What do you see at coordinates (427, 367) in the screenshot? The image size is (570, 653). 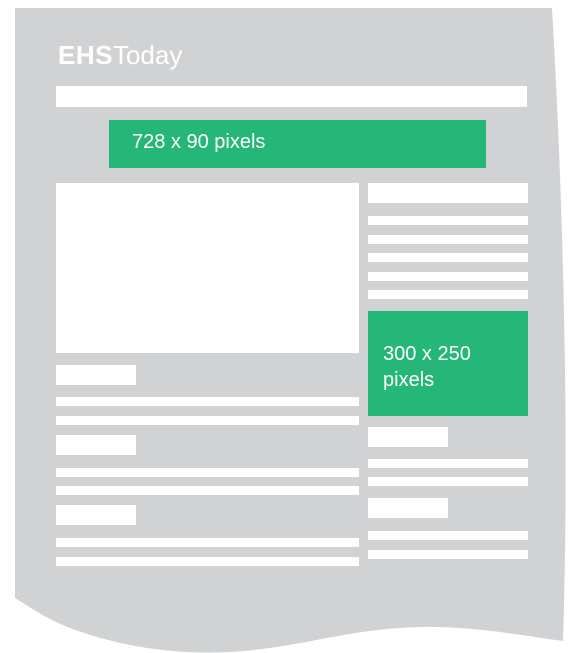 I see `rectangle-ad-label: 300 x 250 pixels` at bounding box center [427, 367].